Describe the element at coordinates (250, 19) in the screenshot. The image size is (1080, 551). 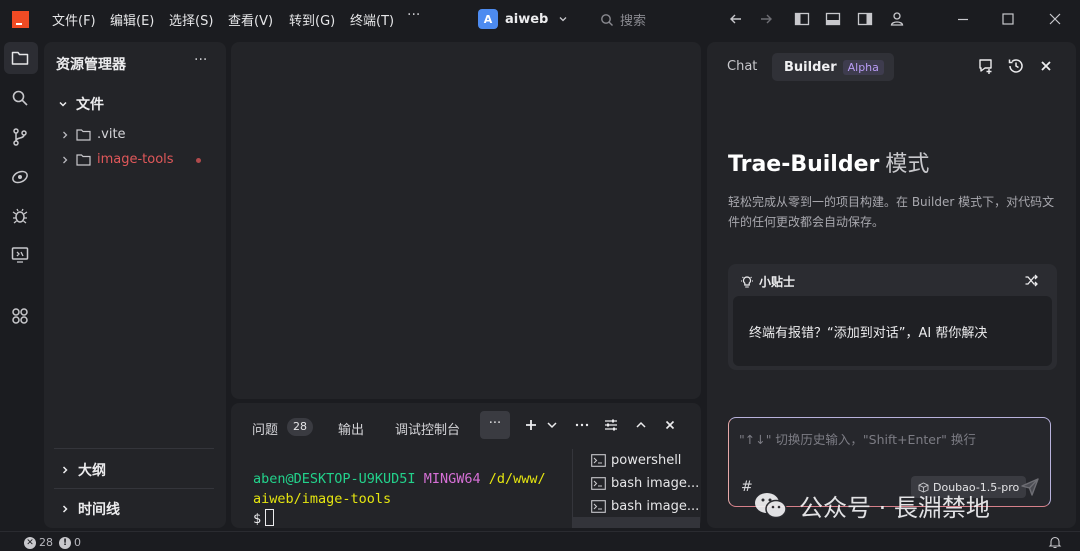
I see `menu-view: 查看(V)` at that location.